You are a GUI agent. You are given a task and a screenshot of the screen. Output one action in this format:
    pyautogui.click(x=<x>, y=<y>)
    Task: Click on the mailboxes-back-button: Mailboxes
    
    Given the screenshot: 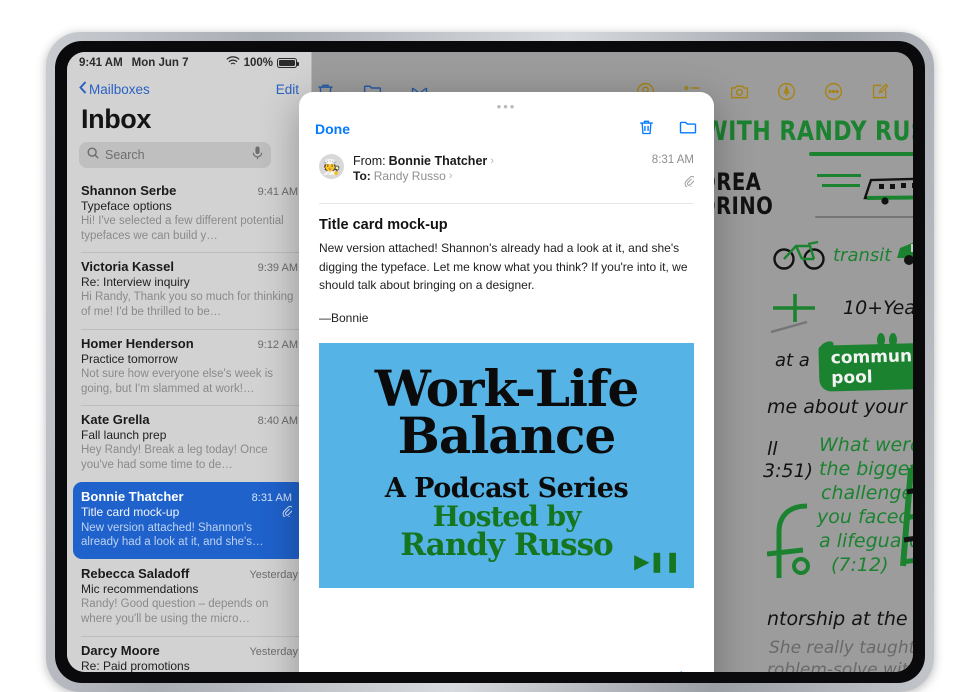 What is the action you would take?
    pyautogui.click(x=114, y=89)
    